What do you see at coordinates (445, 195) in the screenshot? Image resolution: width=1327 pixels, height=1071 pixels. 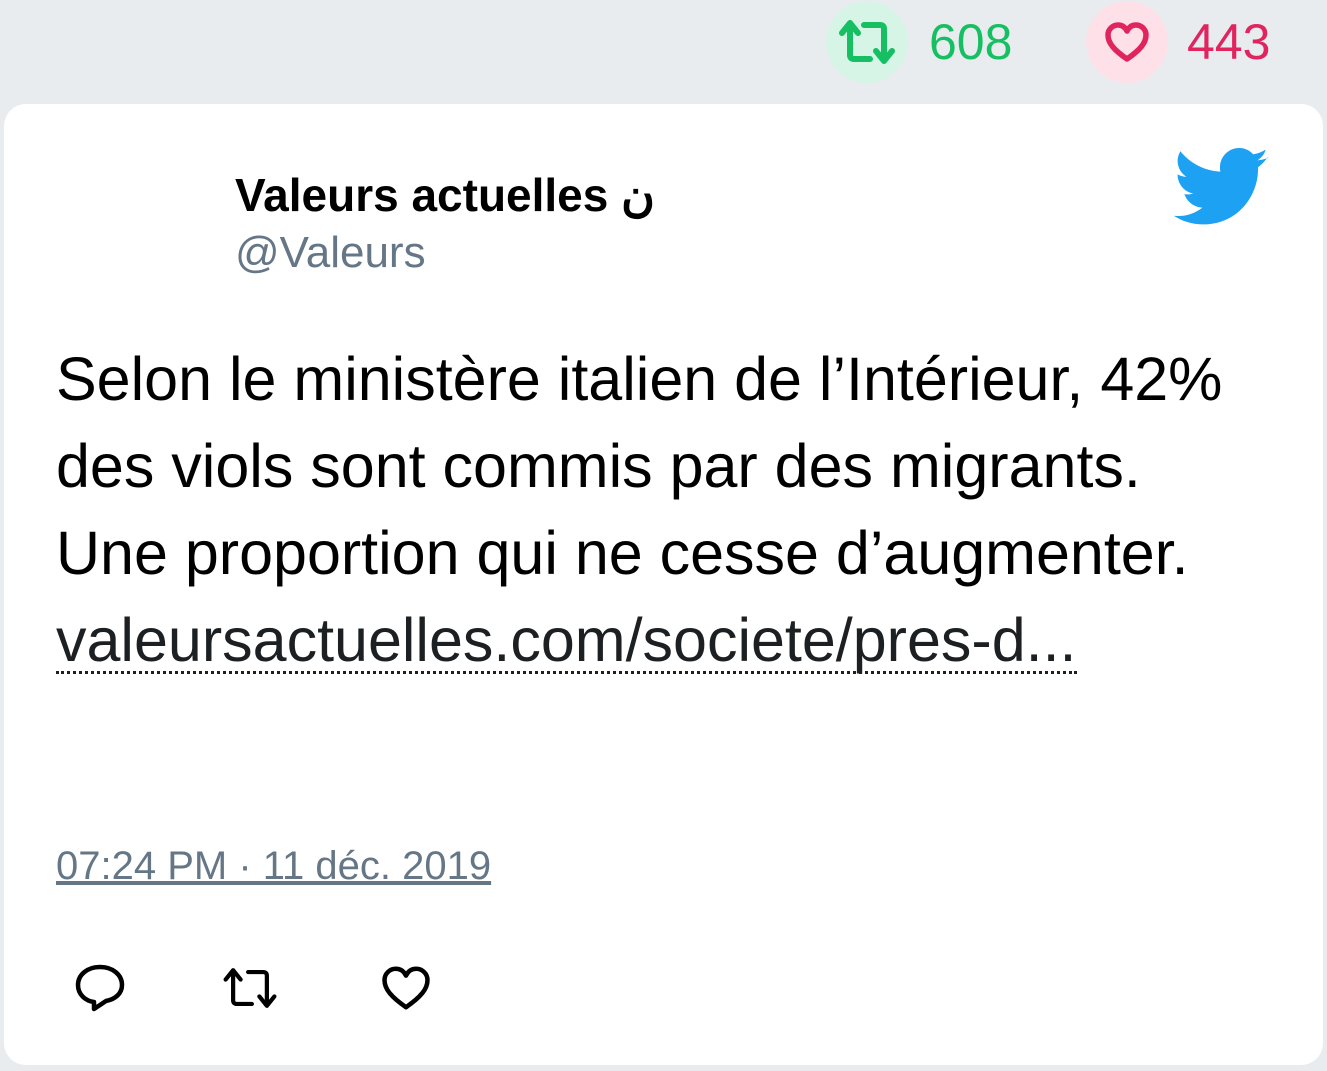 I see `author-name: Valeurs actuelles ن` at bounding box center [445, 195].